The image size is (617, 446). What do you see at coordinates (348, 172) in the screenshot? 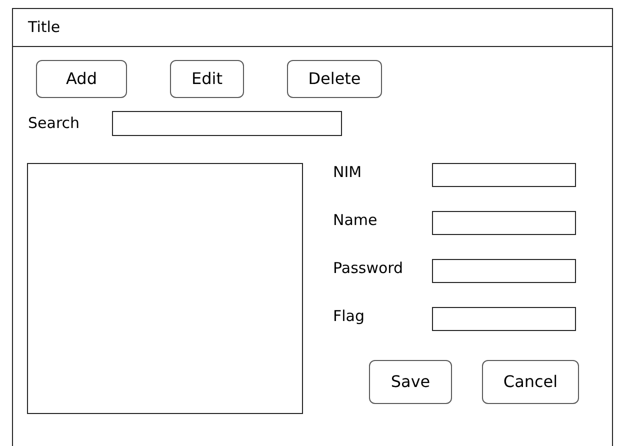
I see `field-label: NIM` at bounding box center [348, 172].